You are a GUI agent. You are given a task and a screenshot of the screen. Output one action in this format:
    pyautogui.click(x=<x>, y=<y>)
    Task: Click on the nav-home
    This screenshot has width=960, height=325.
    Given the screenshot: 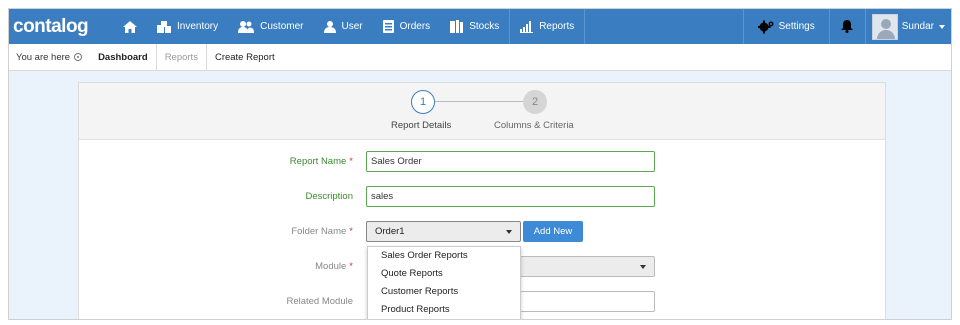 What is the action you would take?
    pyautogui.click(x=130, y=26)
    